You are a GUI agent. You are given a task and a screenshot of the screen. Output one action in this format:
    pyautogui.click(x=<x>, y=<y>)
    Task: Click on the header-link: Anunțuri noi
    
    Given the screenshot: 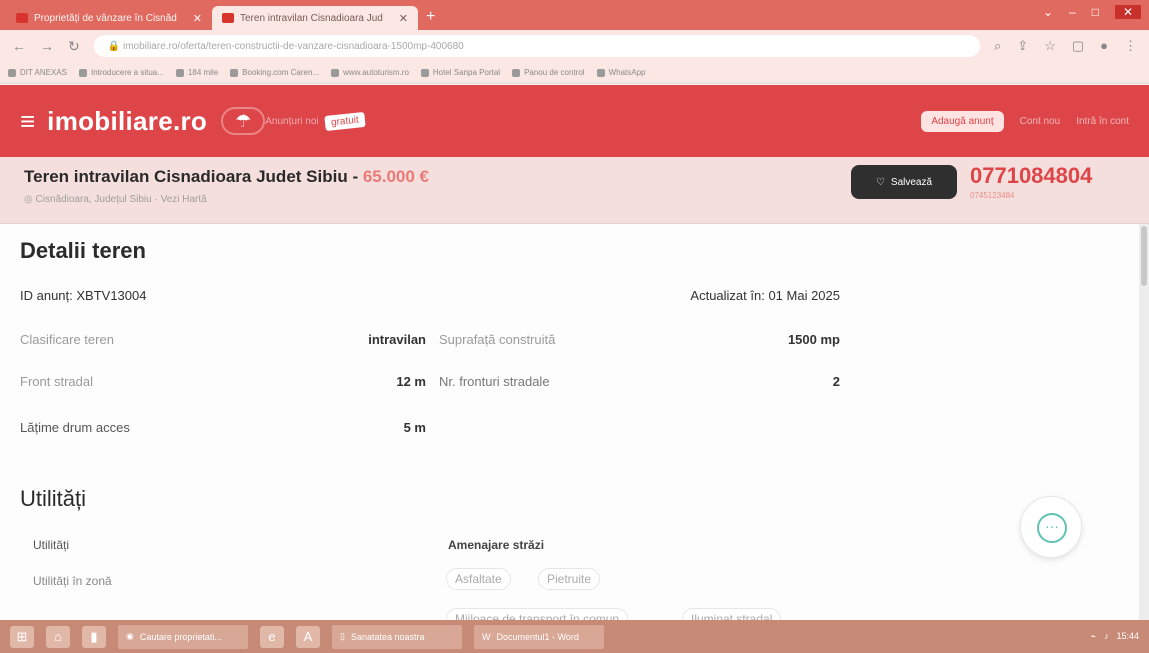 What is the action you would take?
    pyautogui.click(x=291, y=121)
    